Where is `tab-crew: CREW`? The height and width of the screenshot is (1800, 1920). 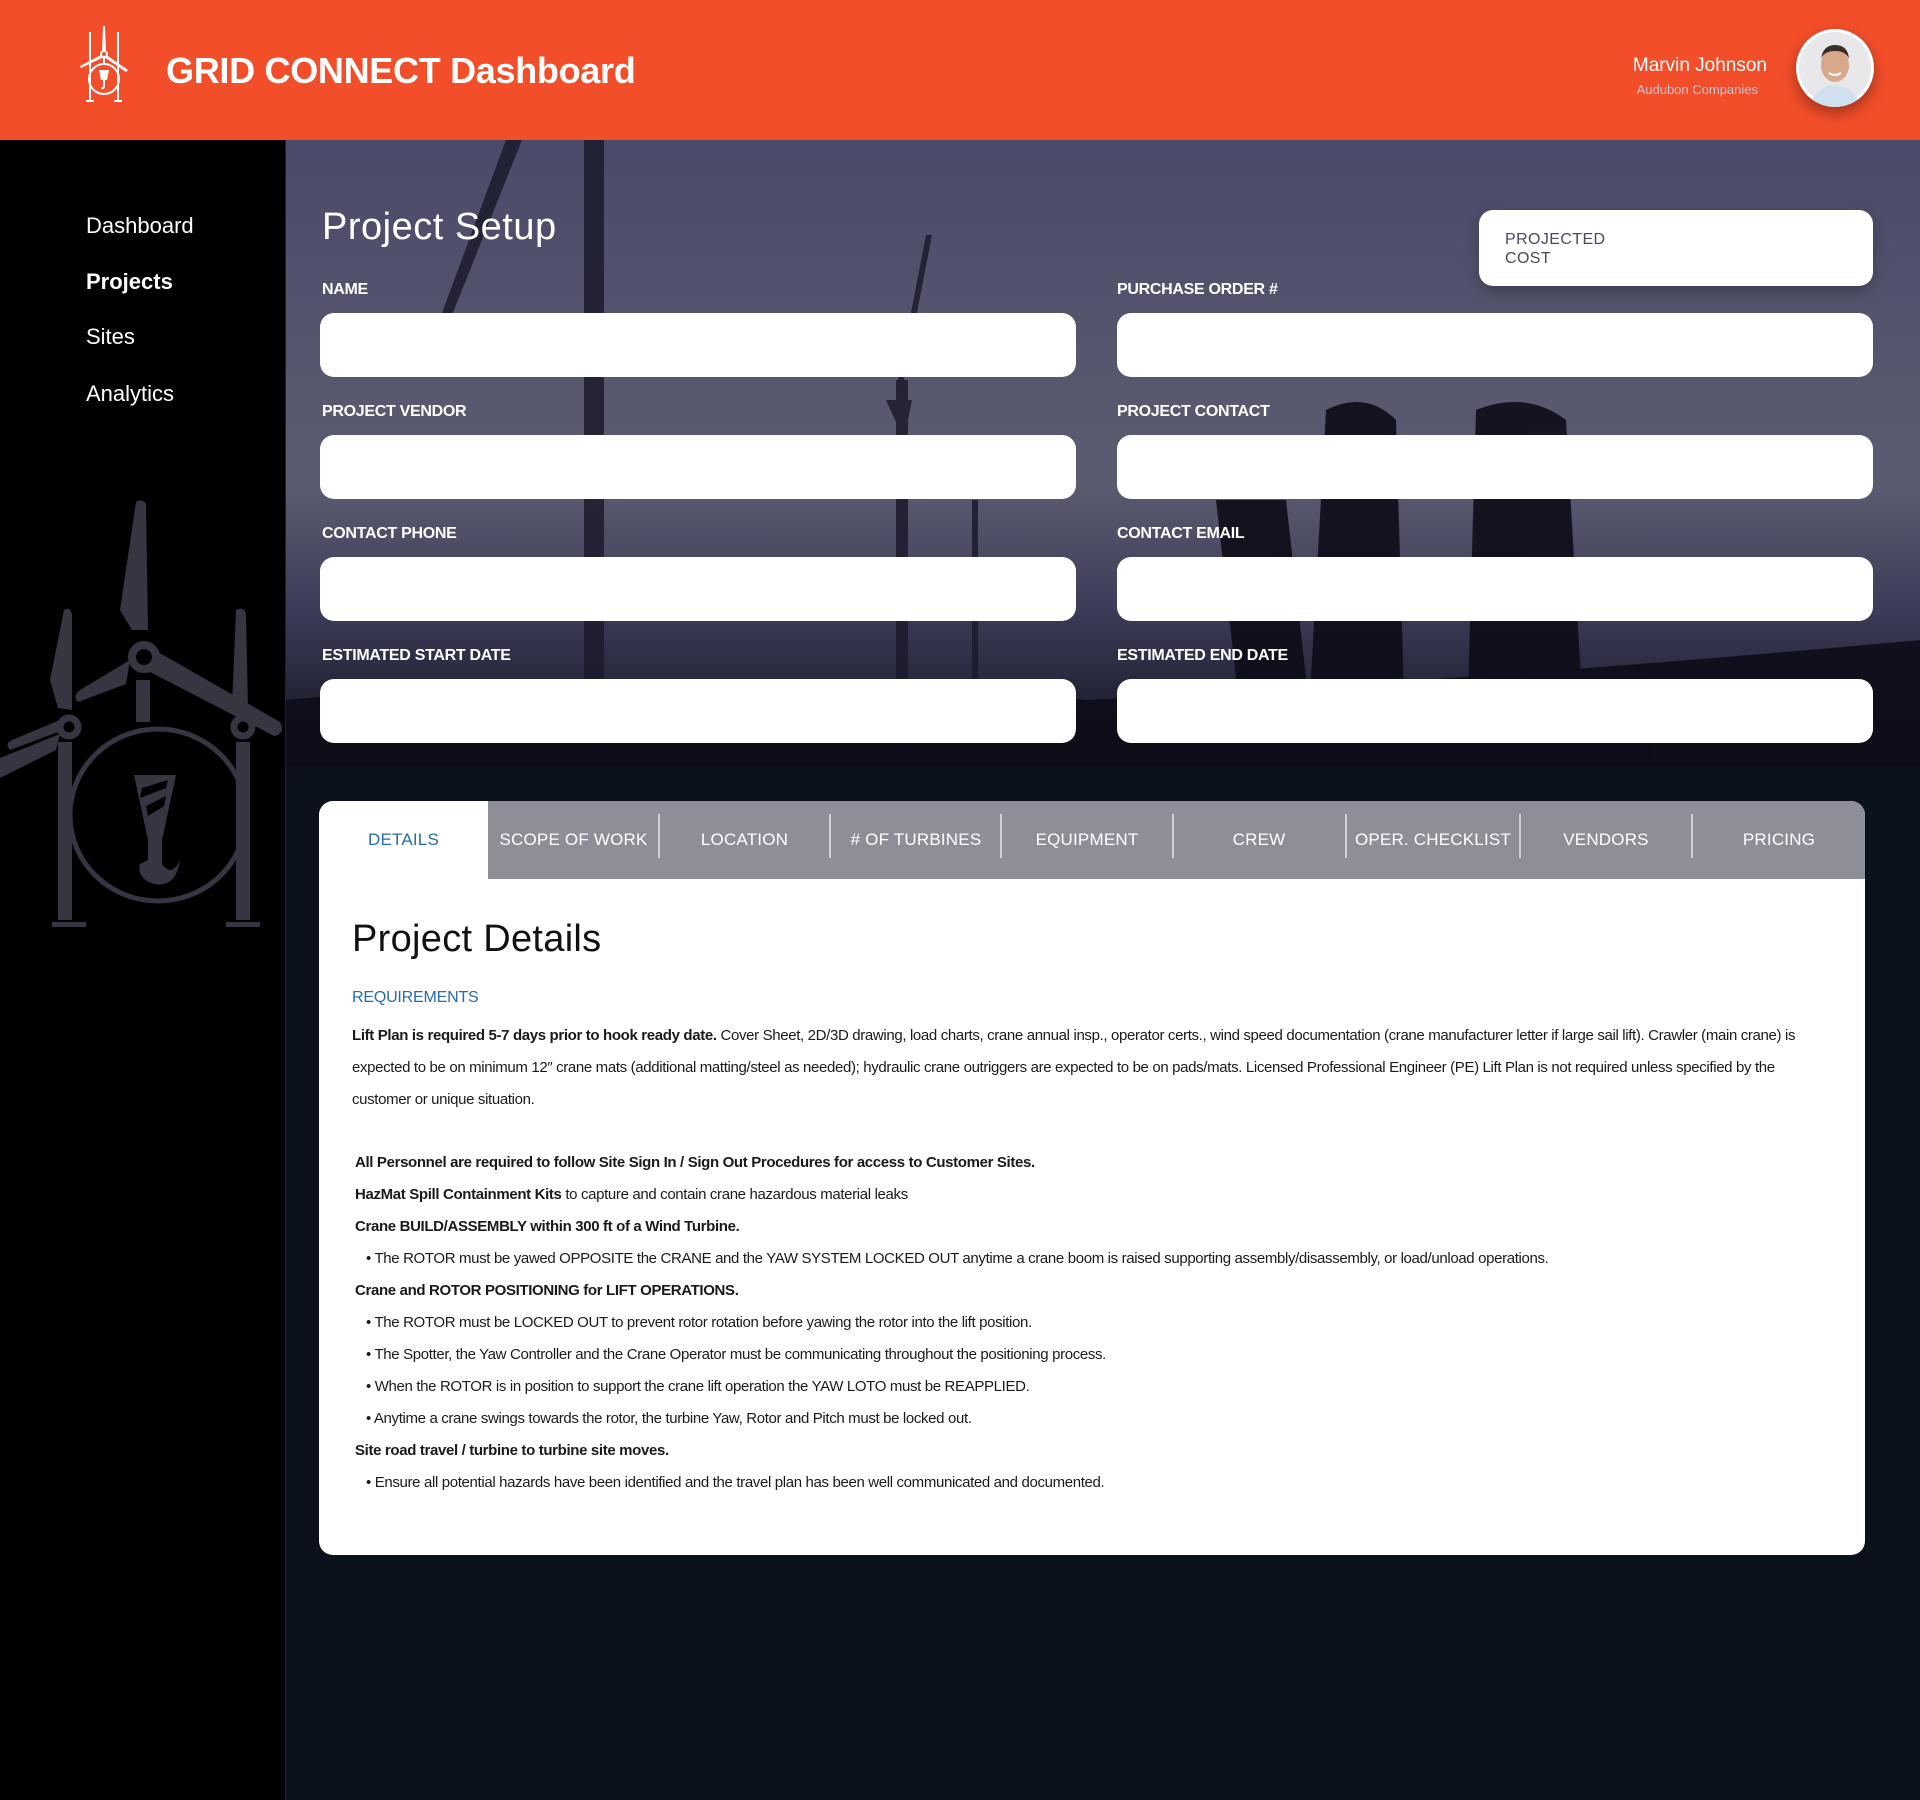
tab-crew: CREW is located at coordinates (1259, 840).